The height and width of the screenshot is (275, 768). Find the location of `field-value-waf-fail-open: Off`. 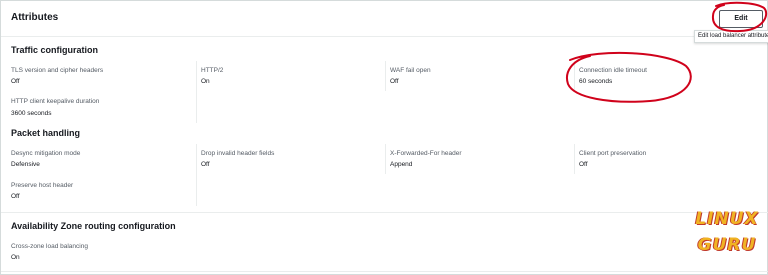

field-value-waf-fail-open: Off is located at coordinates (394, 81).